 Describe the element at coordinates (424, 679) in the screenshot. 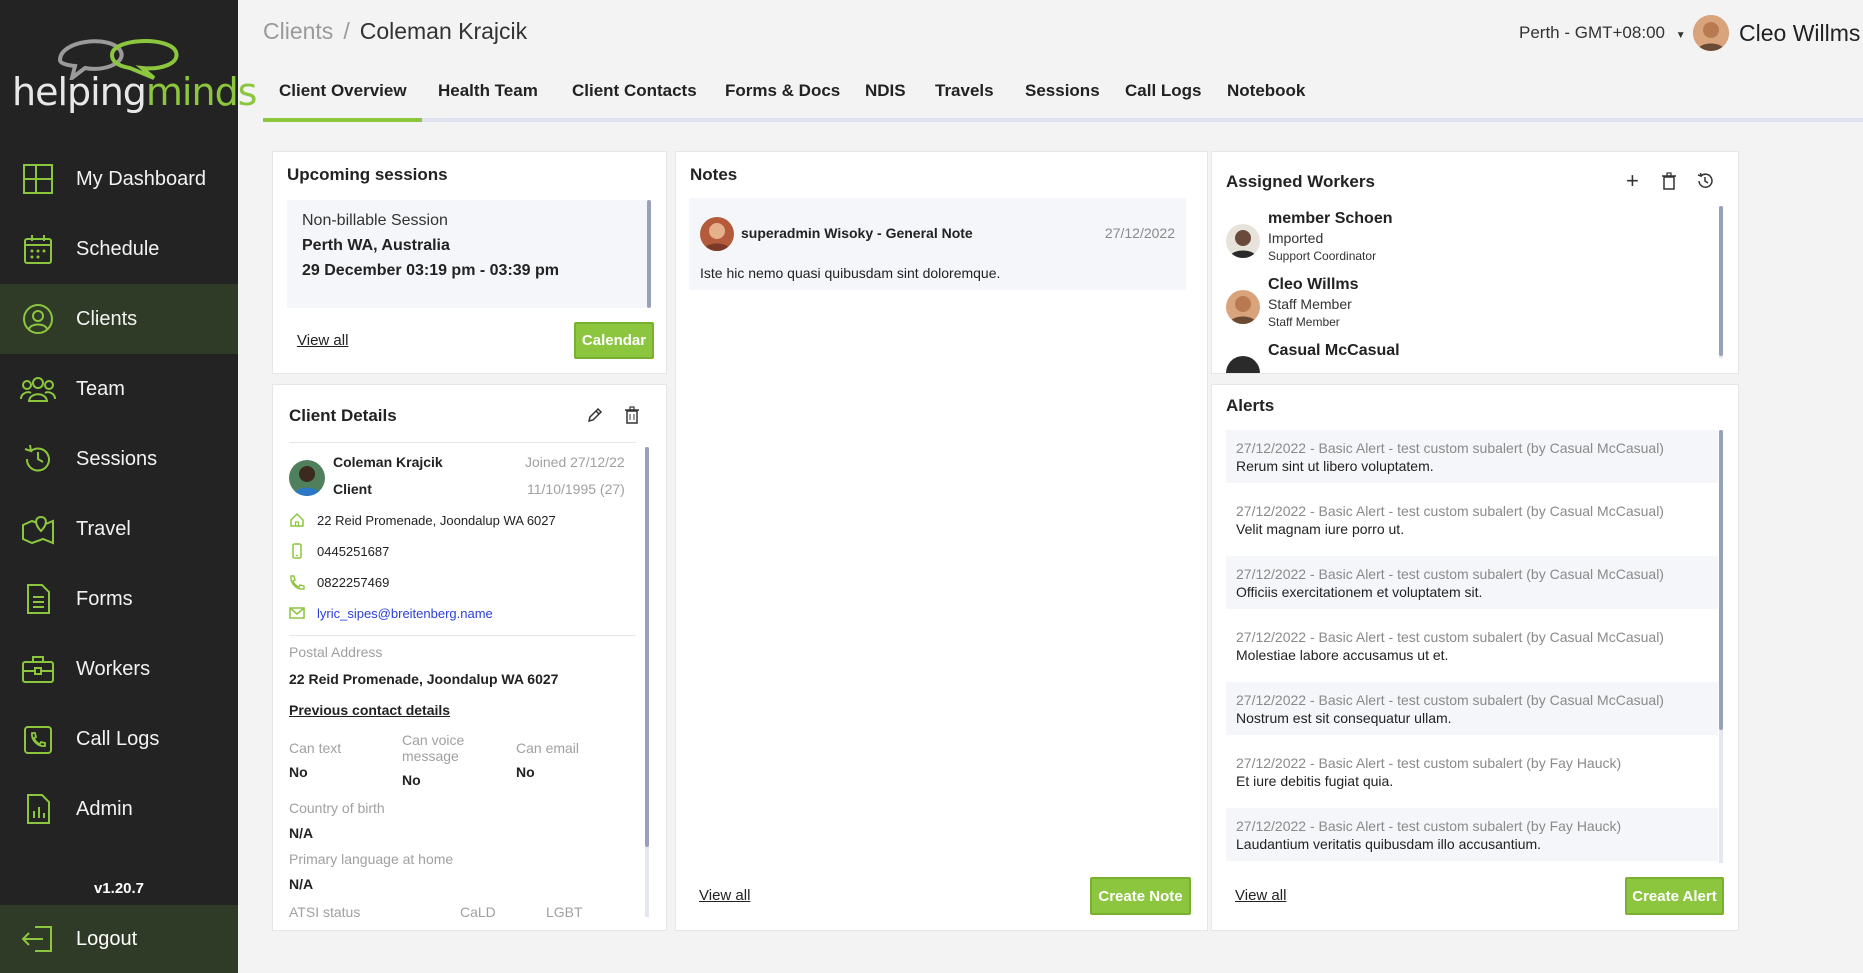

I see `postal-address-value: 22 Reid Promenade, Joondalup WA 6027` at that location.